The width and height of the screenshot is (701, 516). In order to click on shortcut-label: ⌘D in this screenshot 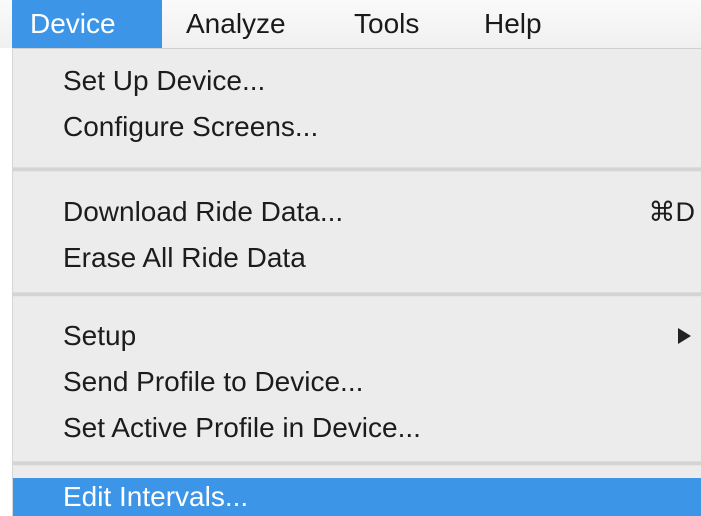, I will do `click(672, 212)`.